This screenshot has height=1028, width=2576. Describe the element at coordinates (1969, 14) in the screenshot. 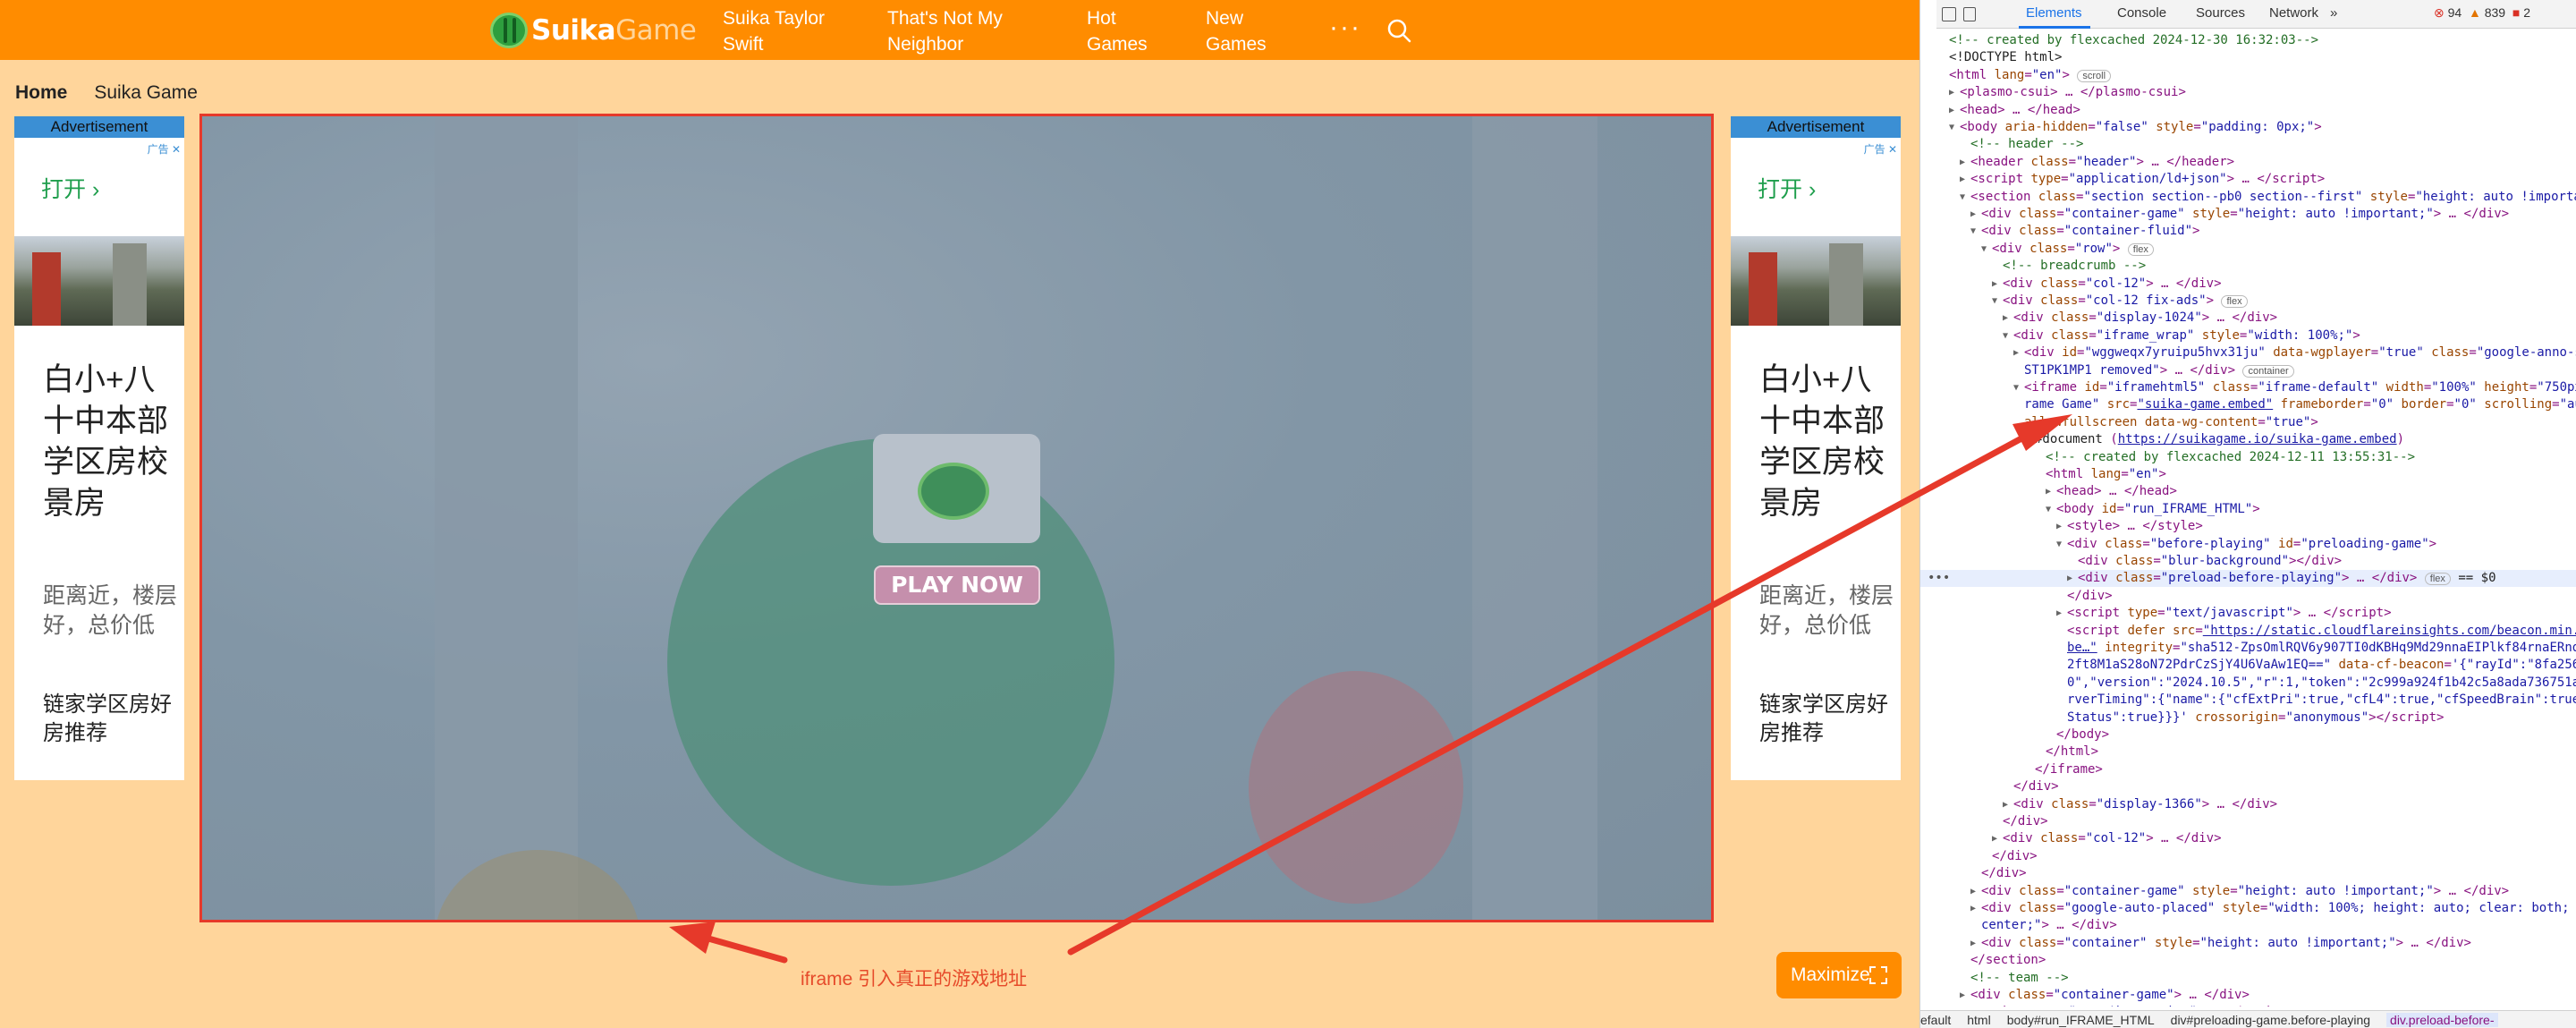

I see `device-toolbar-icon` at that location.